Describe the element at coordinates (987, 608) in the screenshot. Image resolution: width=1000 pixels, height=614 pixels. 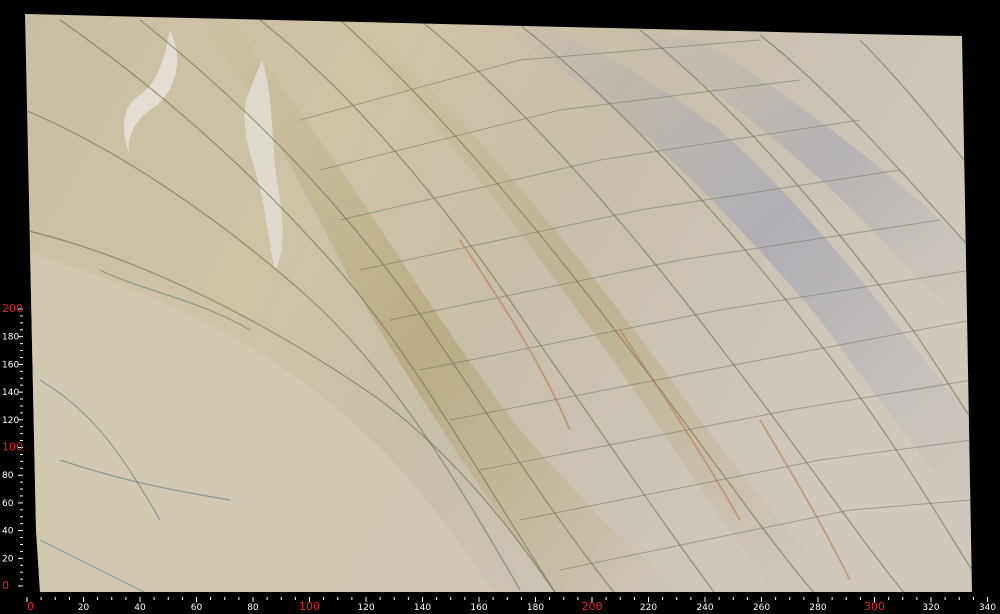
I see `x-tick-label: 340` at that location.